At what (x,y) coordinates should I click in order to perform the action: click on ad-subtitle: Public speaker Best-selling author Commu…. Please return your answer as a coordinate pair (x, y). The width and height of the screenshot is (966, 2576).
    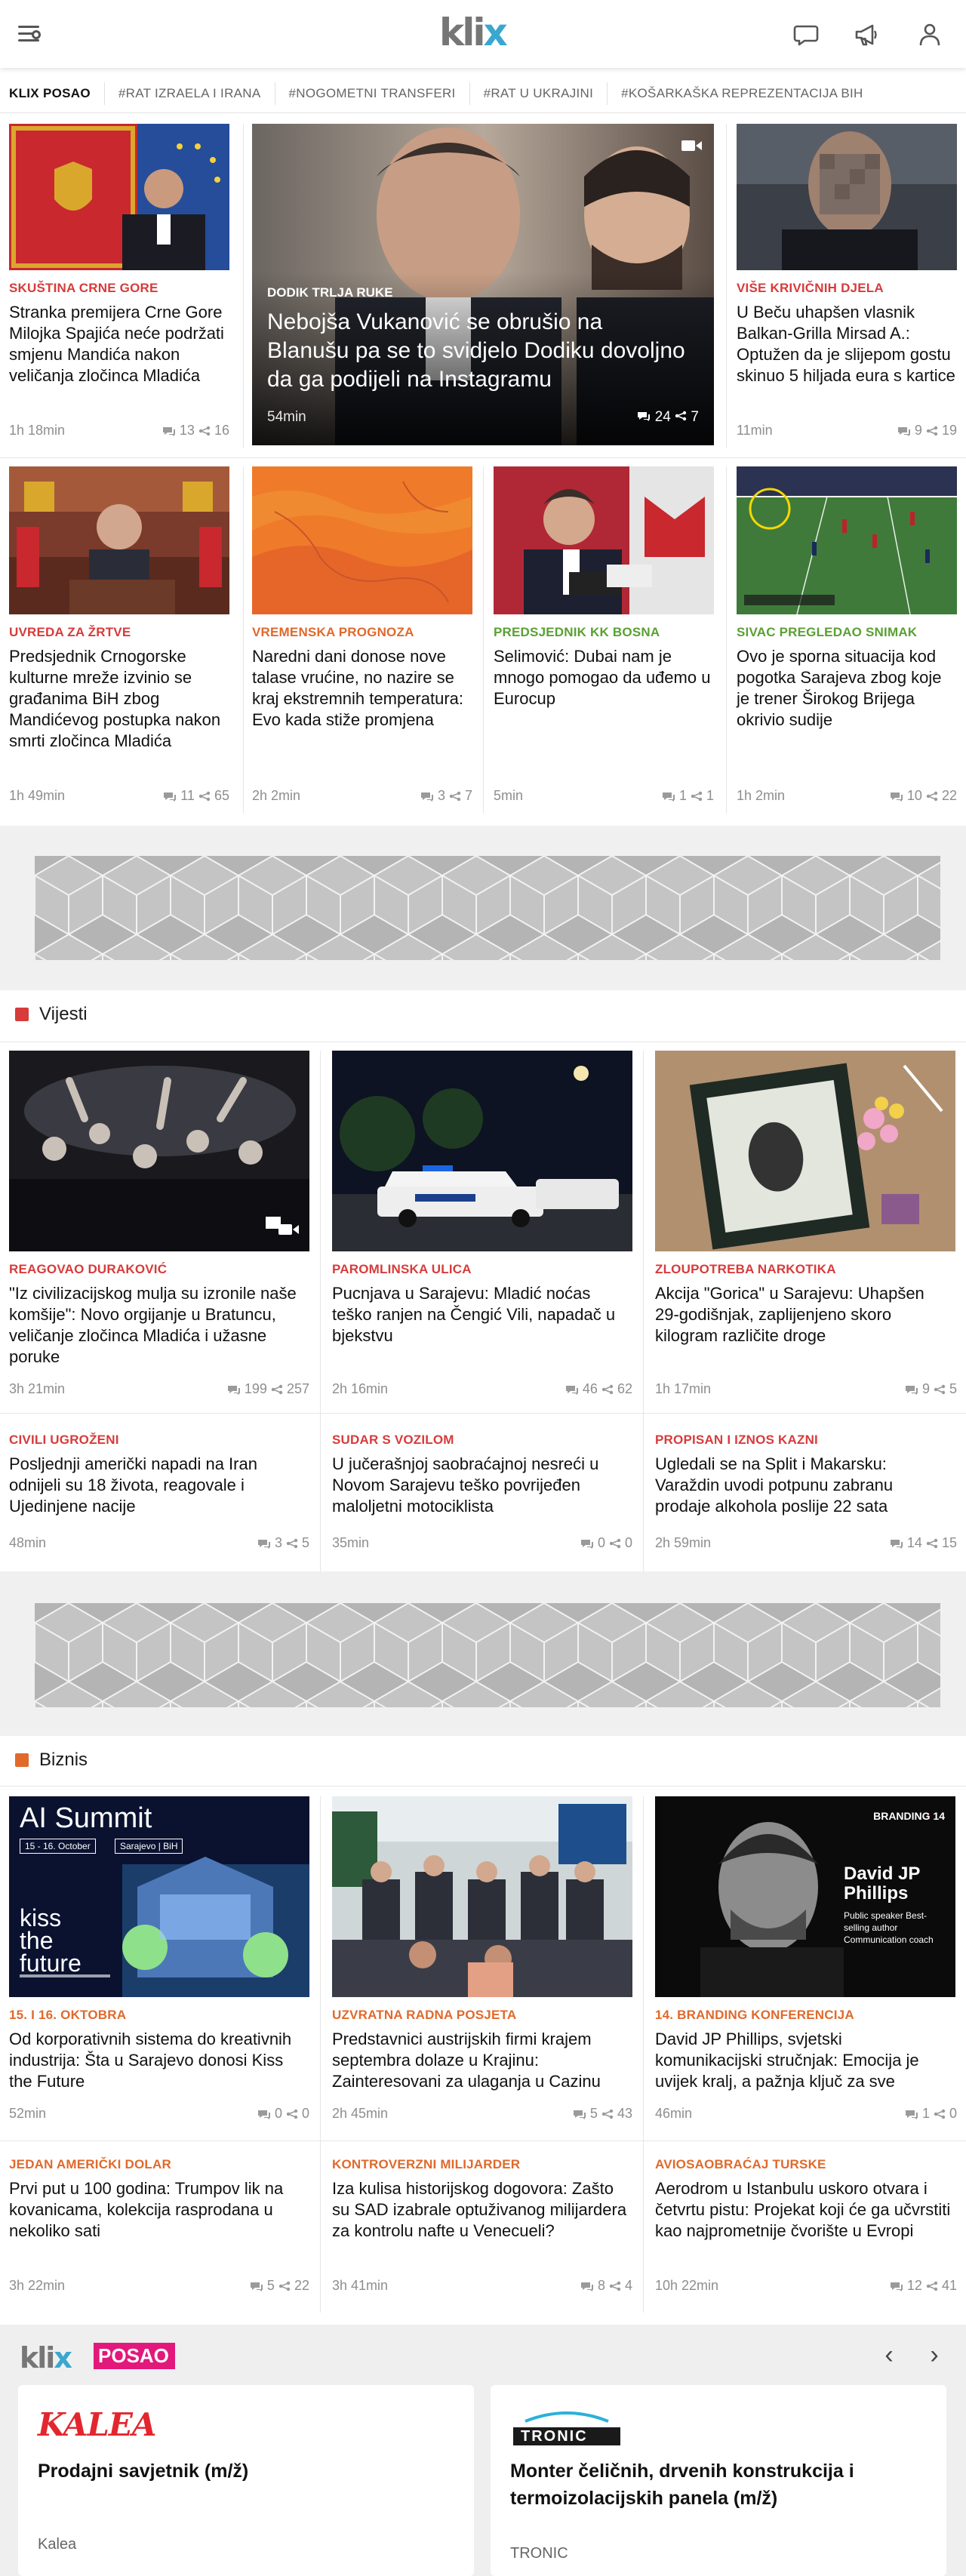
    Looking at the image, I should click on (889, 1927).